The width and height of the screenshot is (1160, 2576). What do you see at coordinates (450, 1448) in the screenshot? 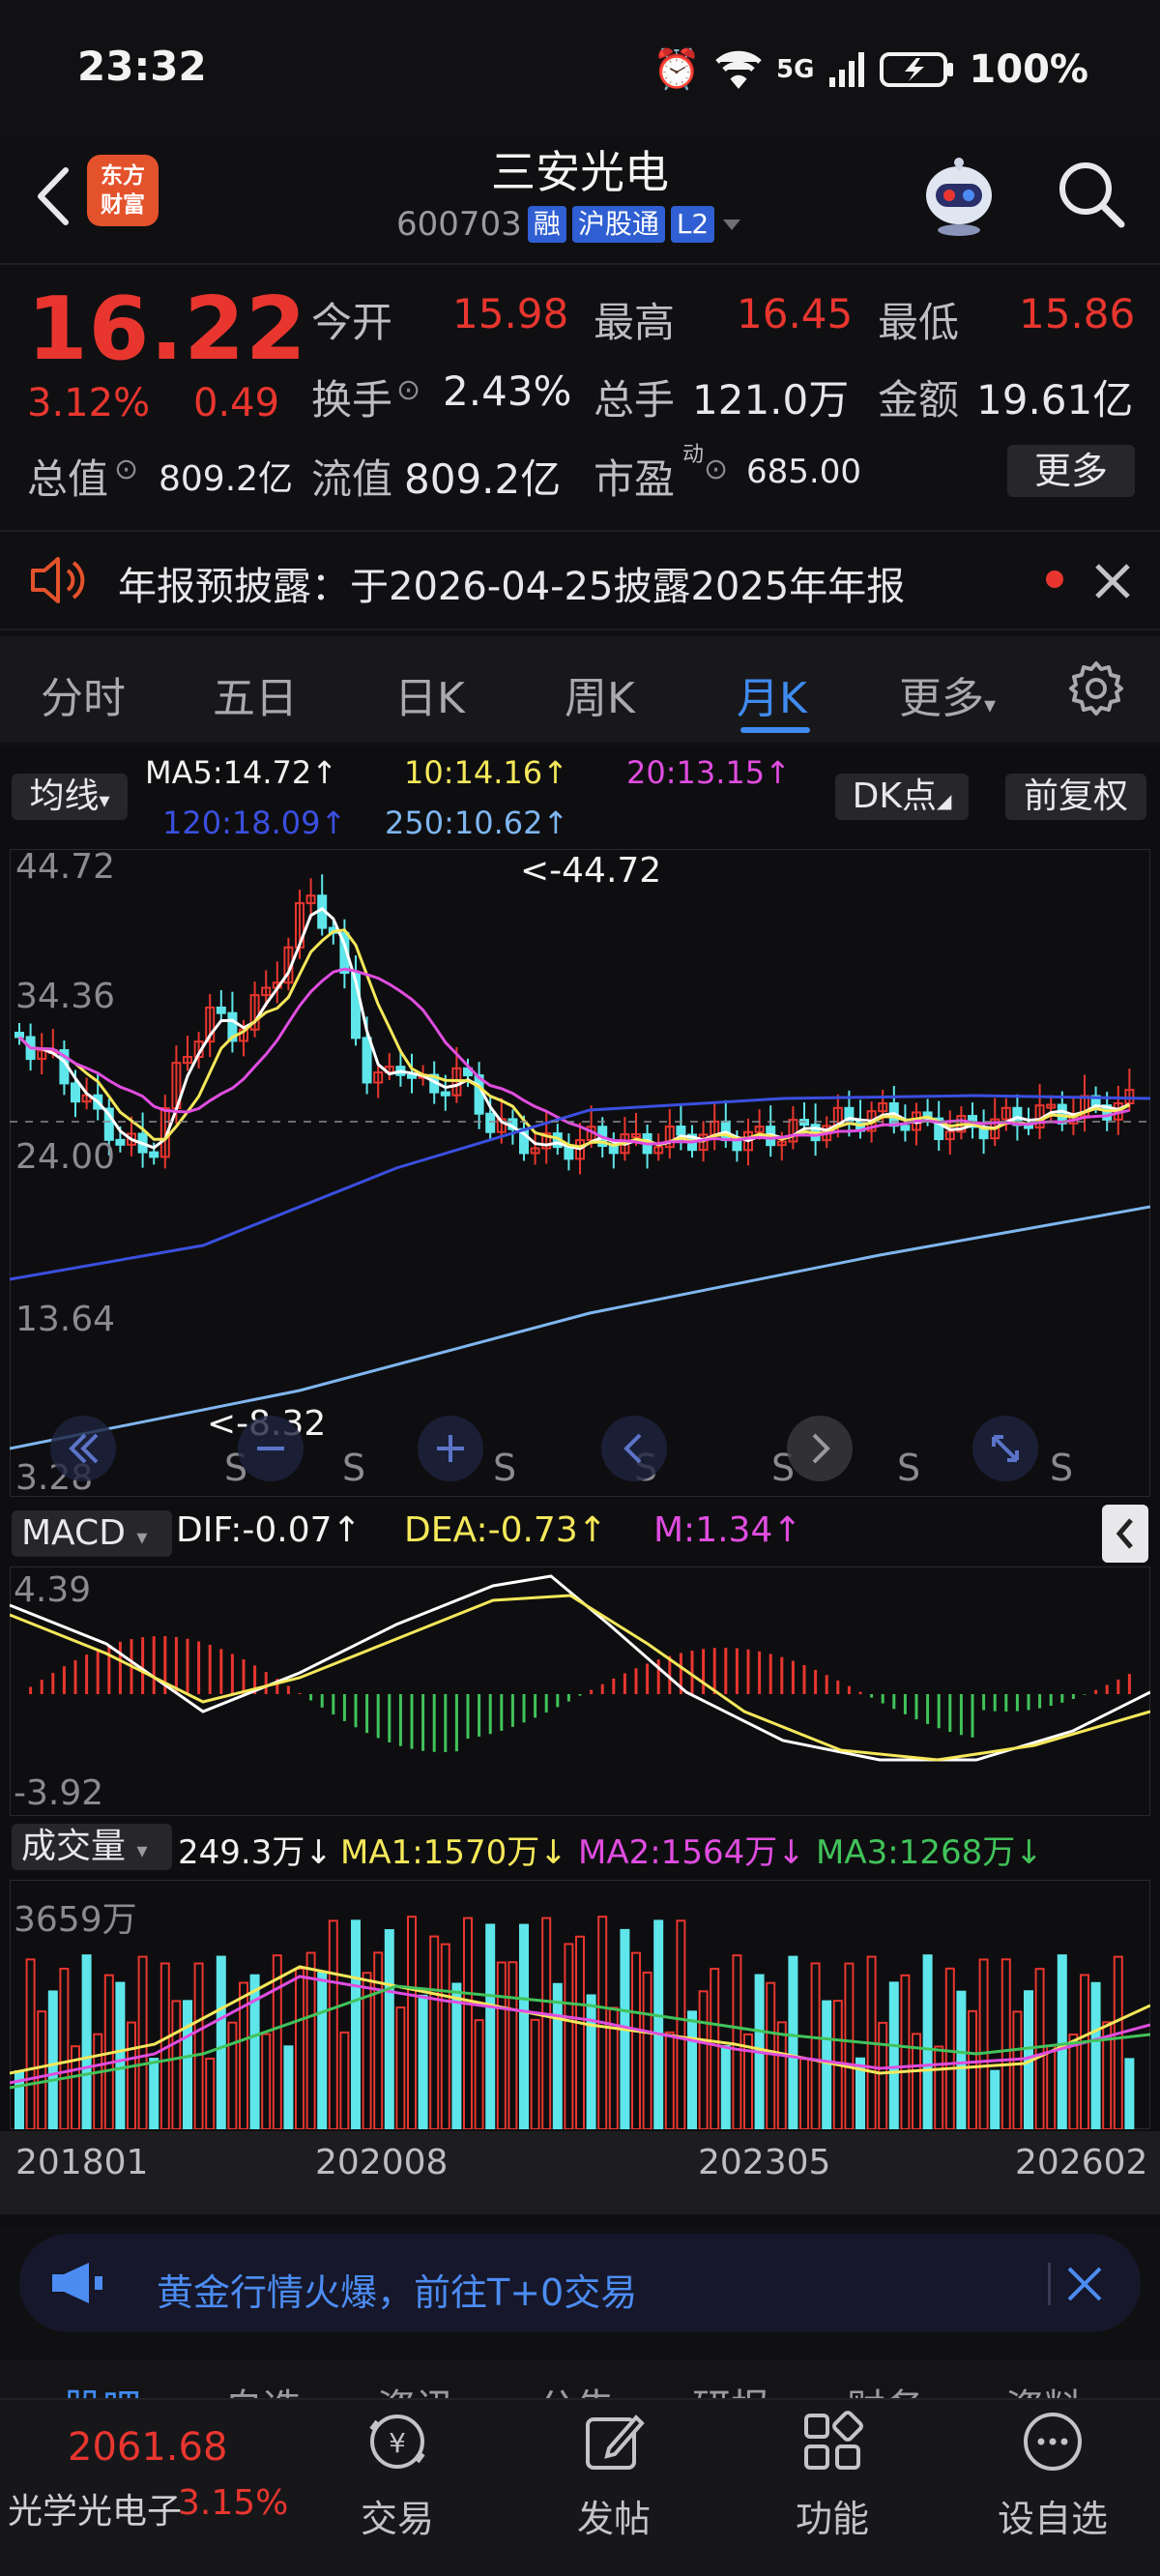
I see `zoom-in-icon` at bounding box center [450, 1448].